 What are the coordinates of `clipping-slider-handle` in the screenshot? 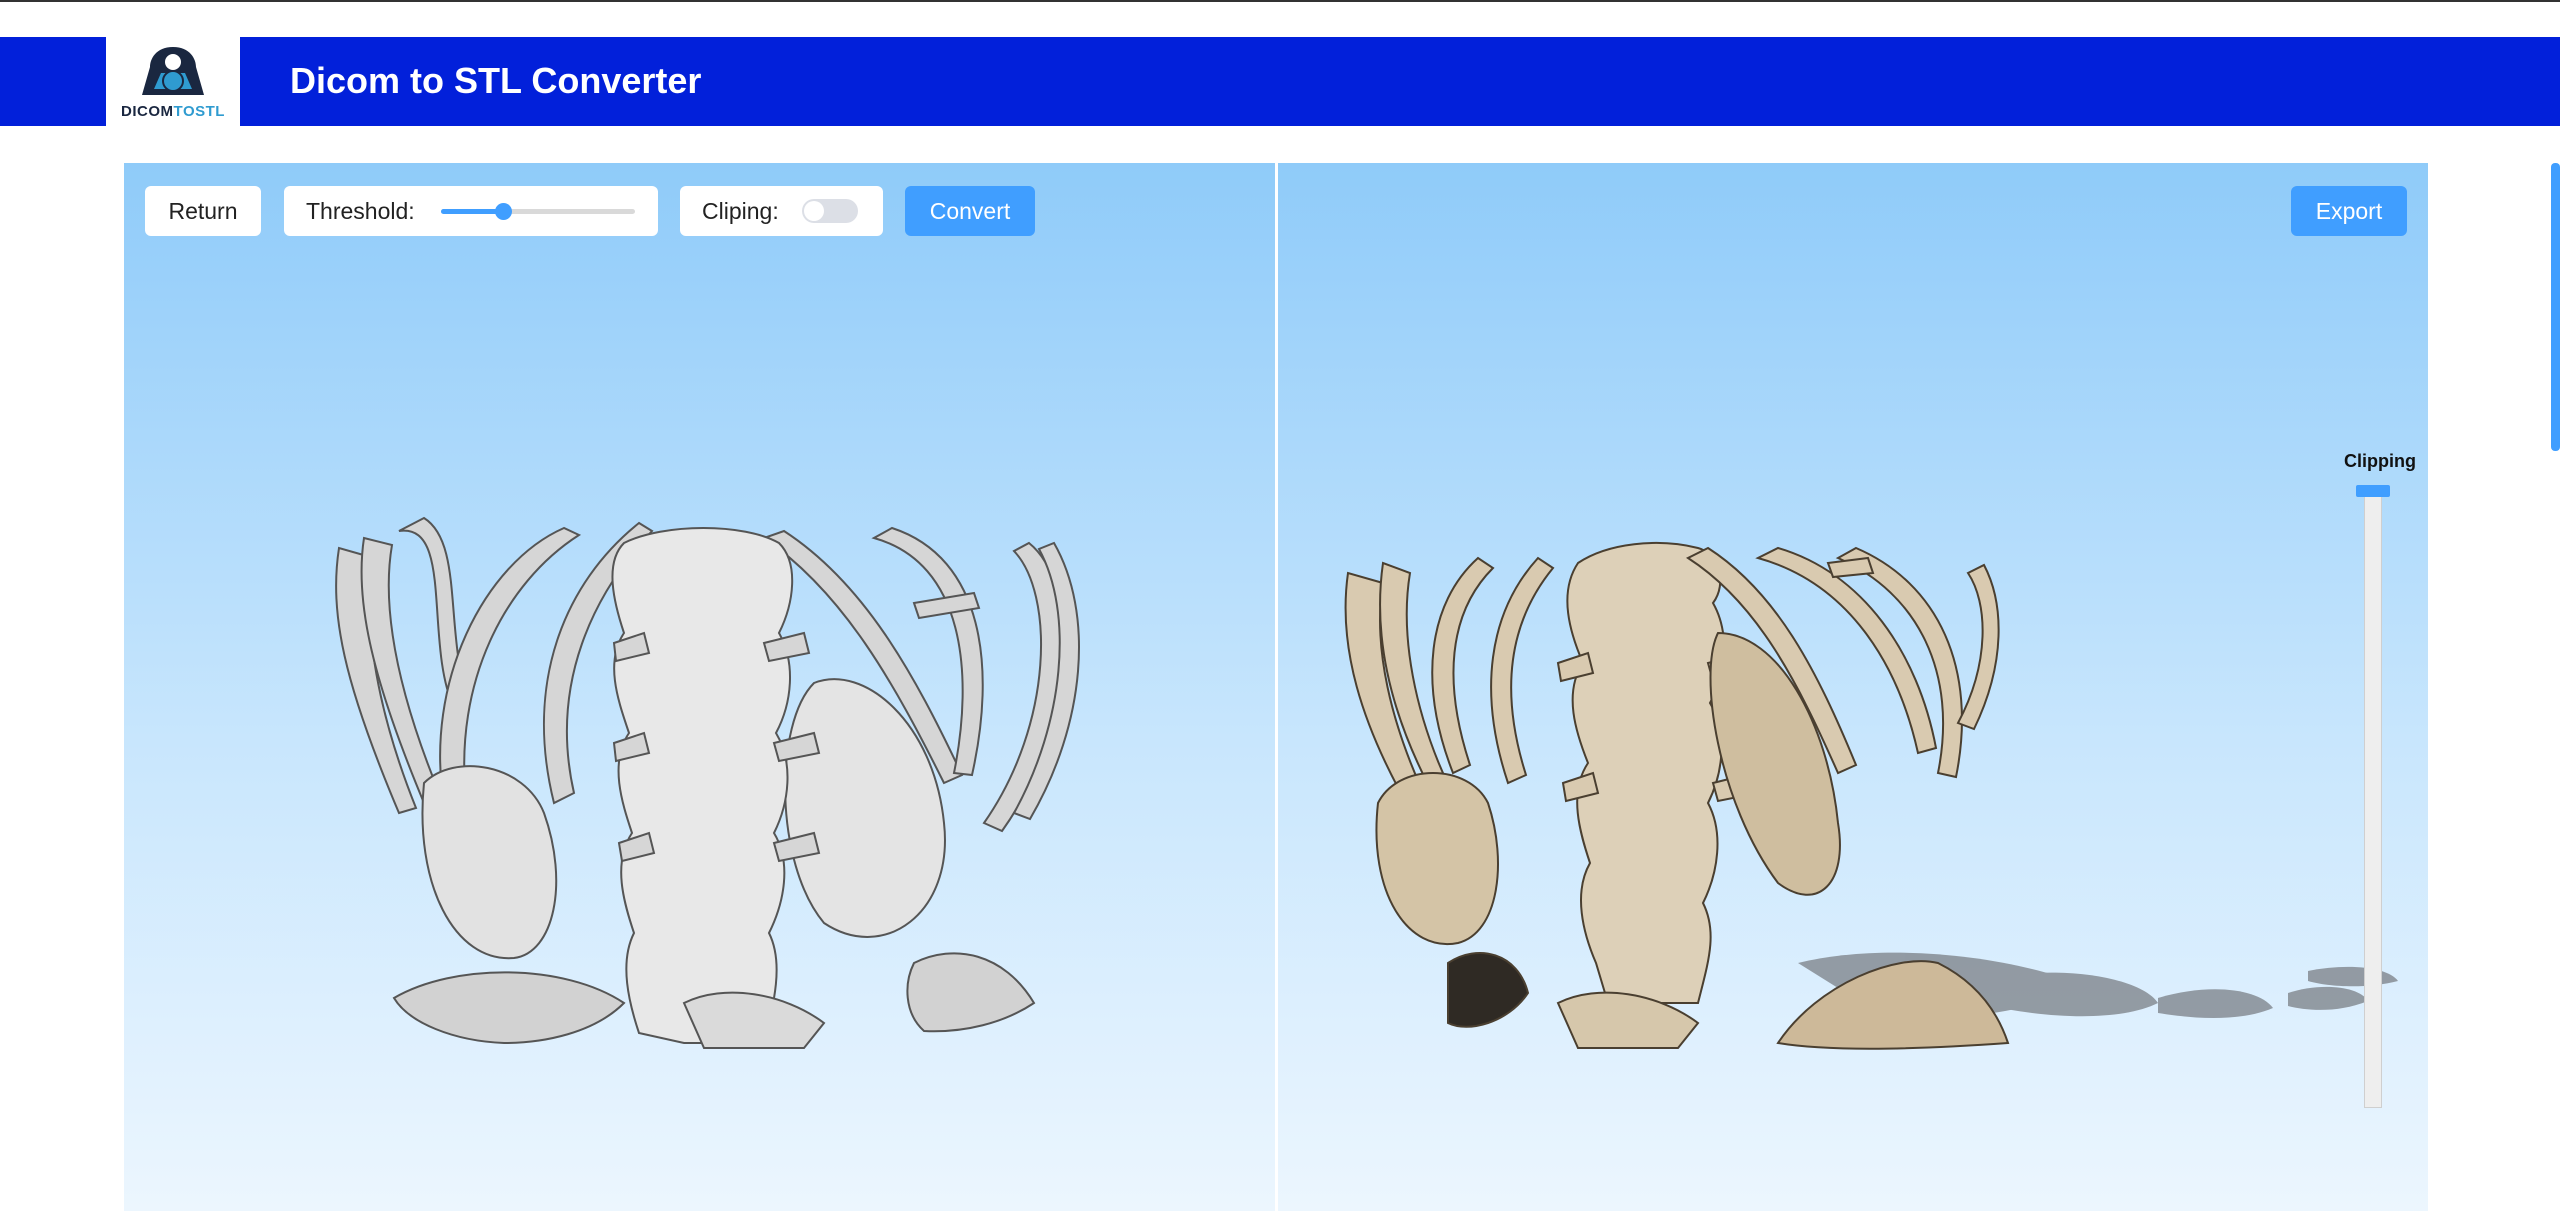 It's located at (2373, 491).